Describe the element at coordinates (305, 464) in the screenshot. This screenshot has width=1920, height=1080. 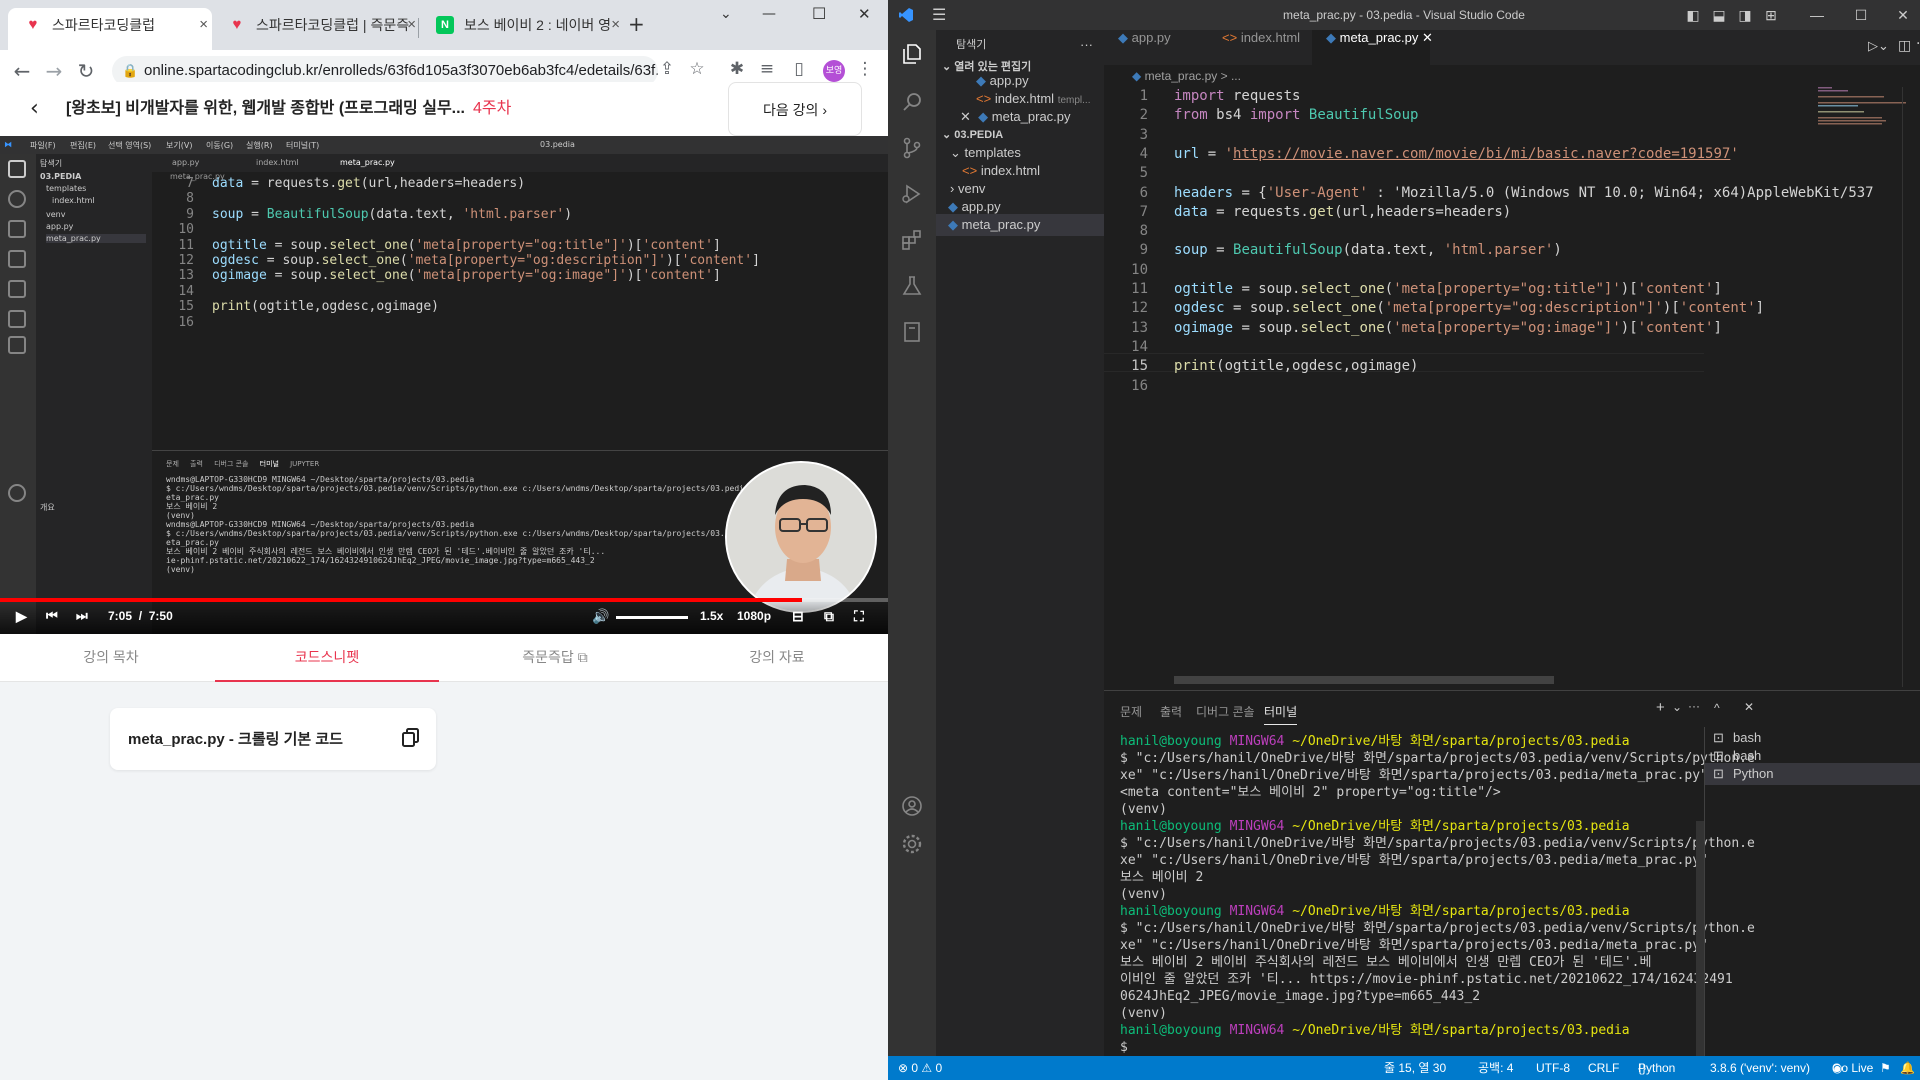
I see `video-panel-tab: JUPYTER` at that location.